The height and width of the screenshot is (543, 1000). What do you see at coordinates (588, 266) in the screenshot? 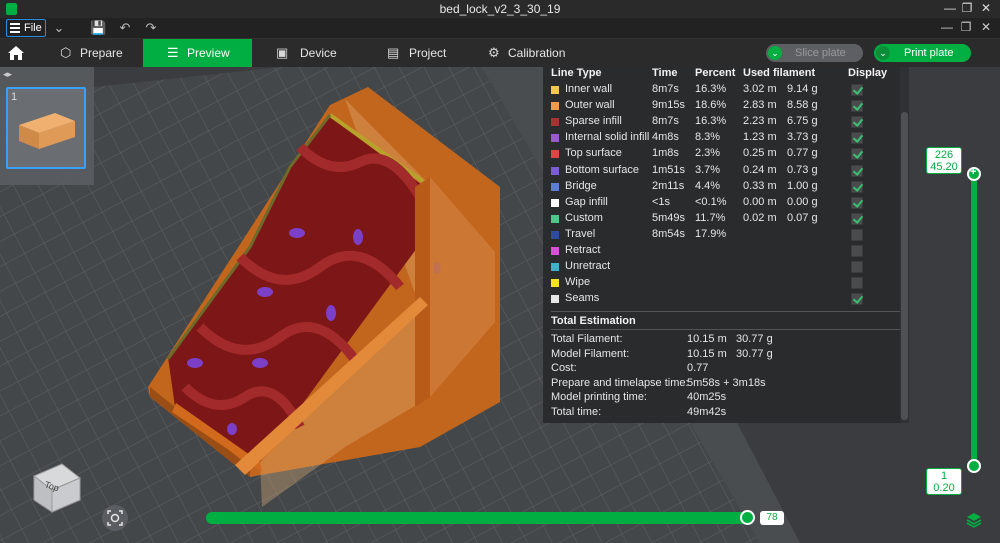
I see `line-type-name: Unretract` at bounding box center [588, 266].